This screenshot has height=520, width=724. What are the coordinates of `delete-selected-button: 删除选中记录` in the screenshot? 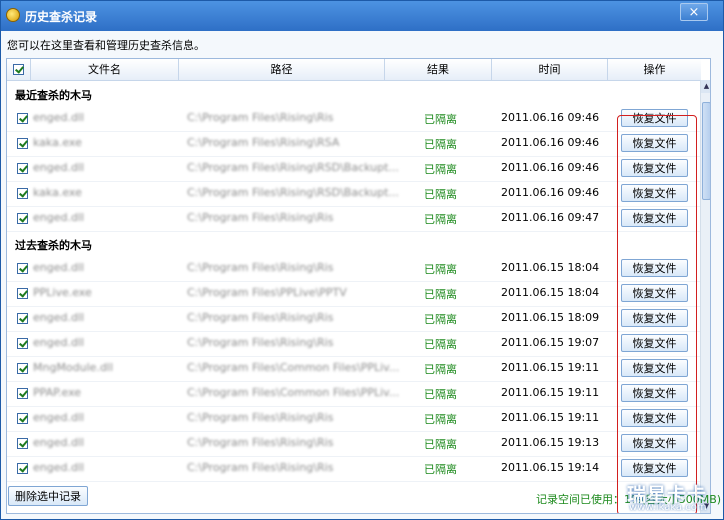 It's located at (48, 496).